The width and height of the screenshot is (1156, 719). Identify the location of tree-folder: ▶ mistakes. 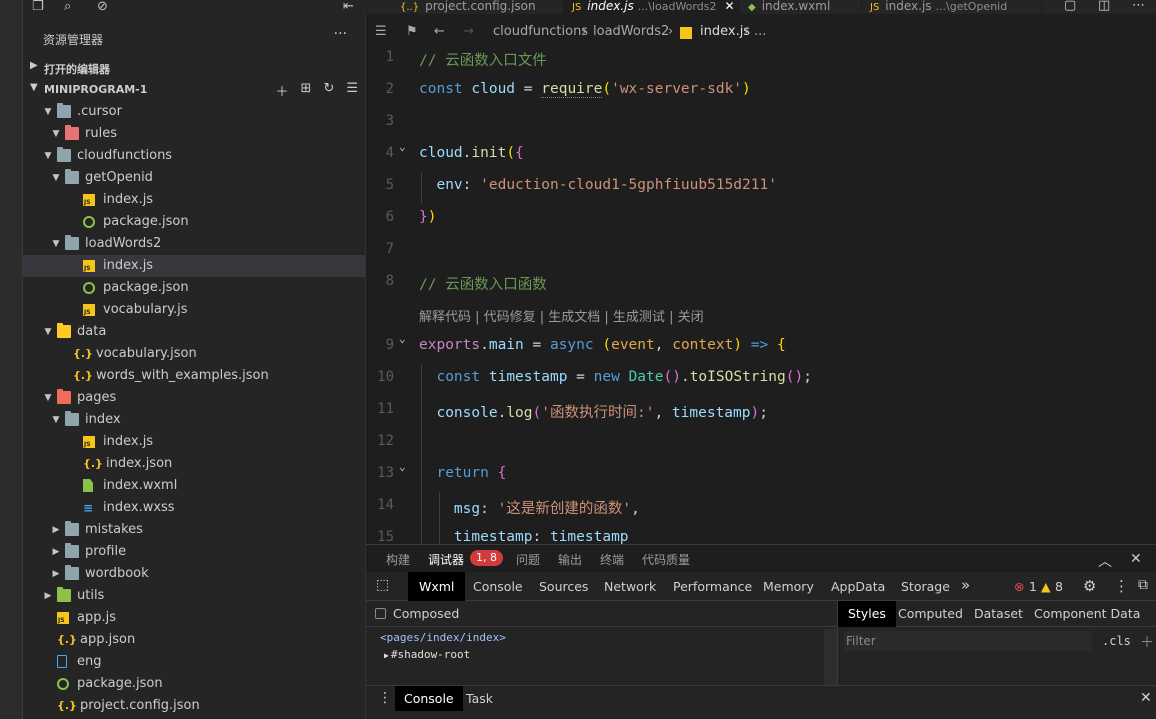
(194, 530).